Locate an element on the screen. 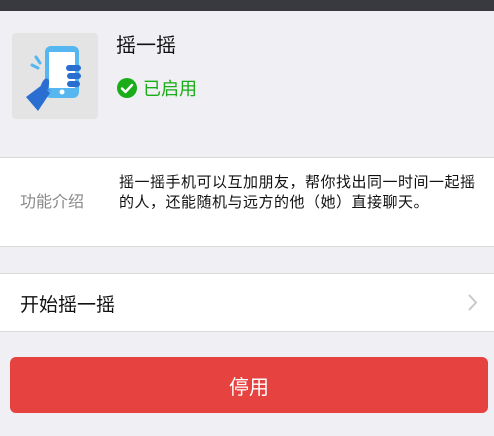 The width and height of the screenshot is (494, 436). app-name: 摇一摇 is located at coordinates (146, 45).